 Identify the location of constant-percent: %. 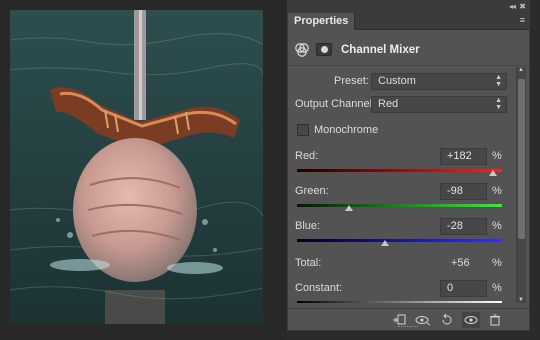
(497, 288).